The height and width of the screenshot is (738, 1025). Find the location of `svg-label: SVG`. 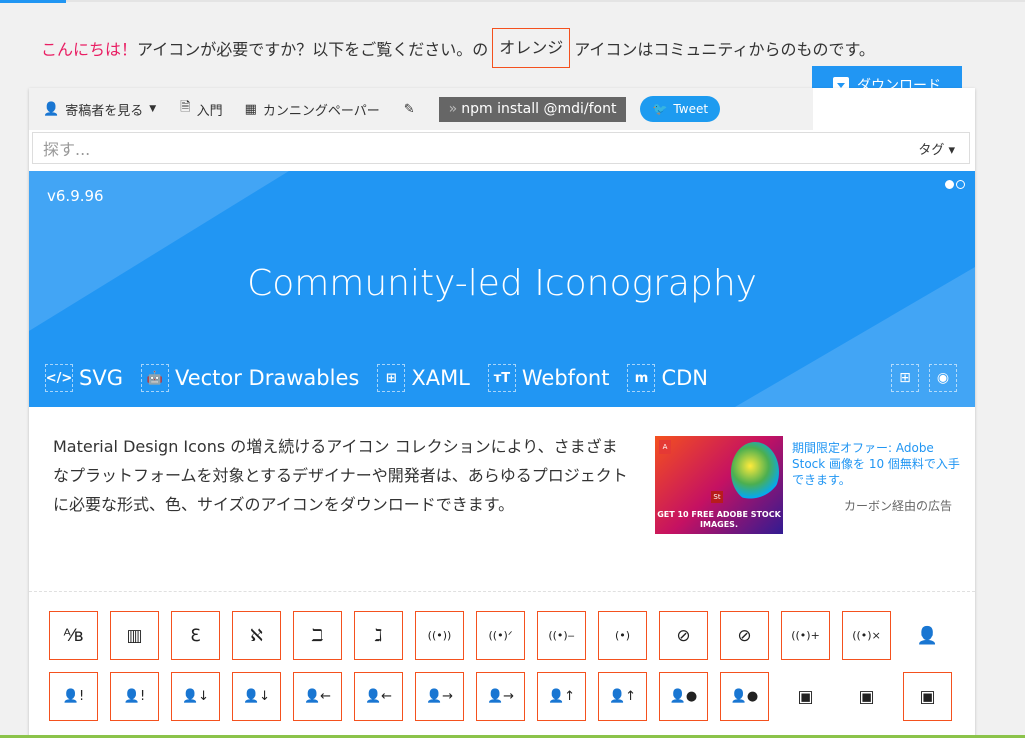

svg-label: SVG is located at coordinates (101, 378).